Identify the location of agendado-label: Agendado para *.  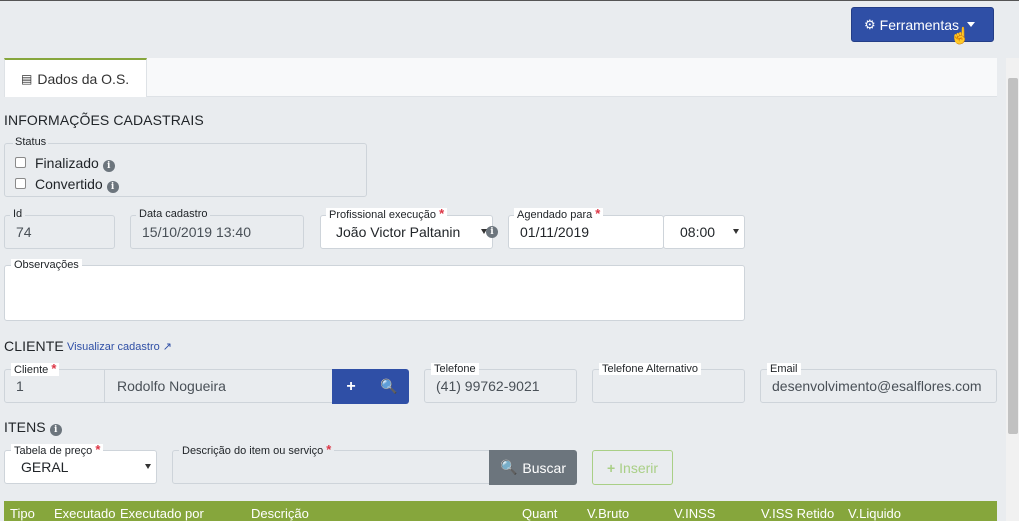
(559, 213).